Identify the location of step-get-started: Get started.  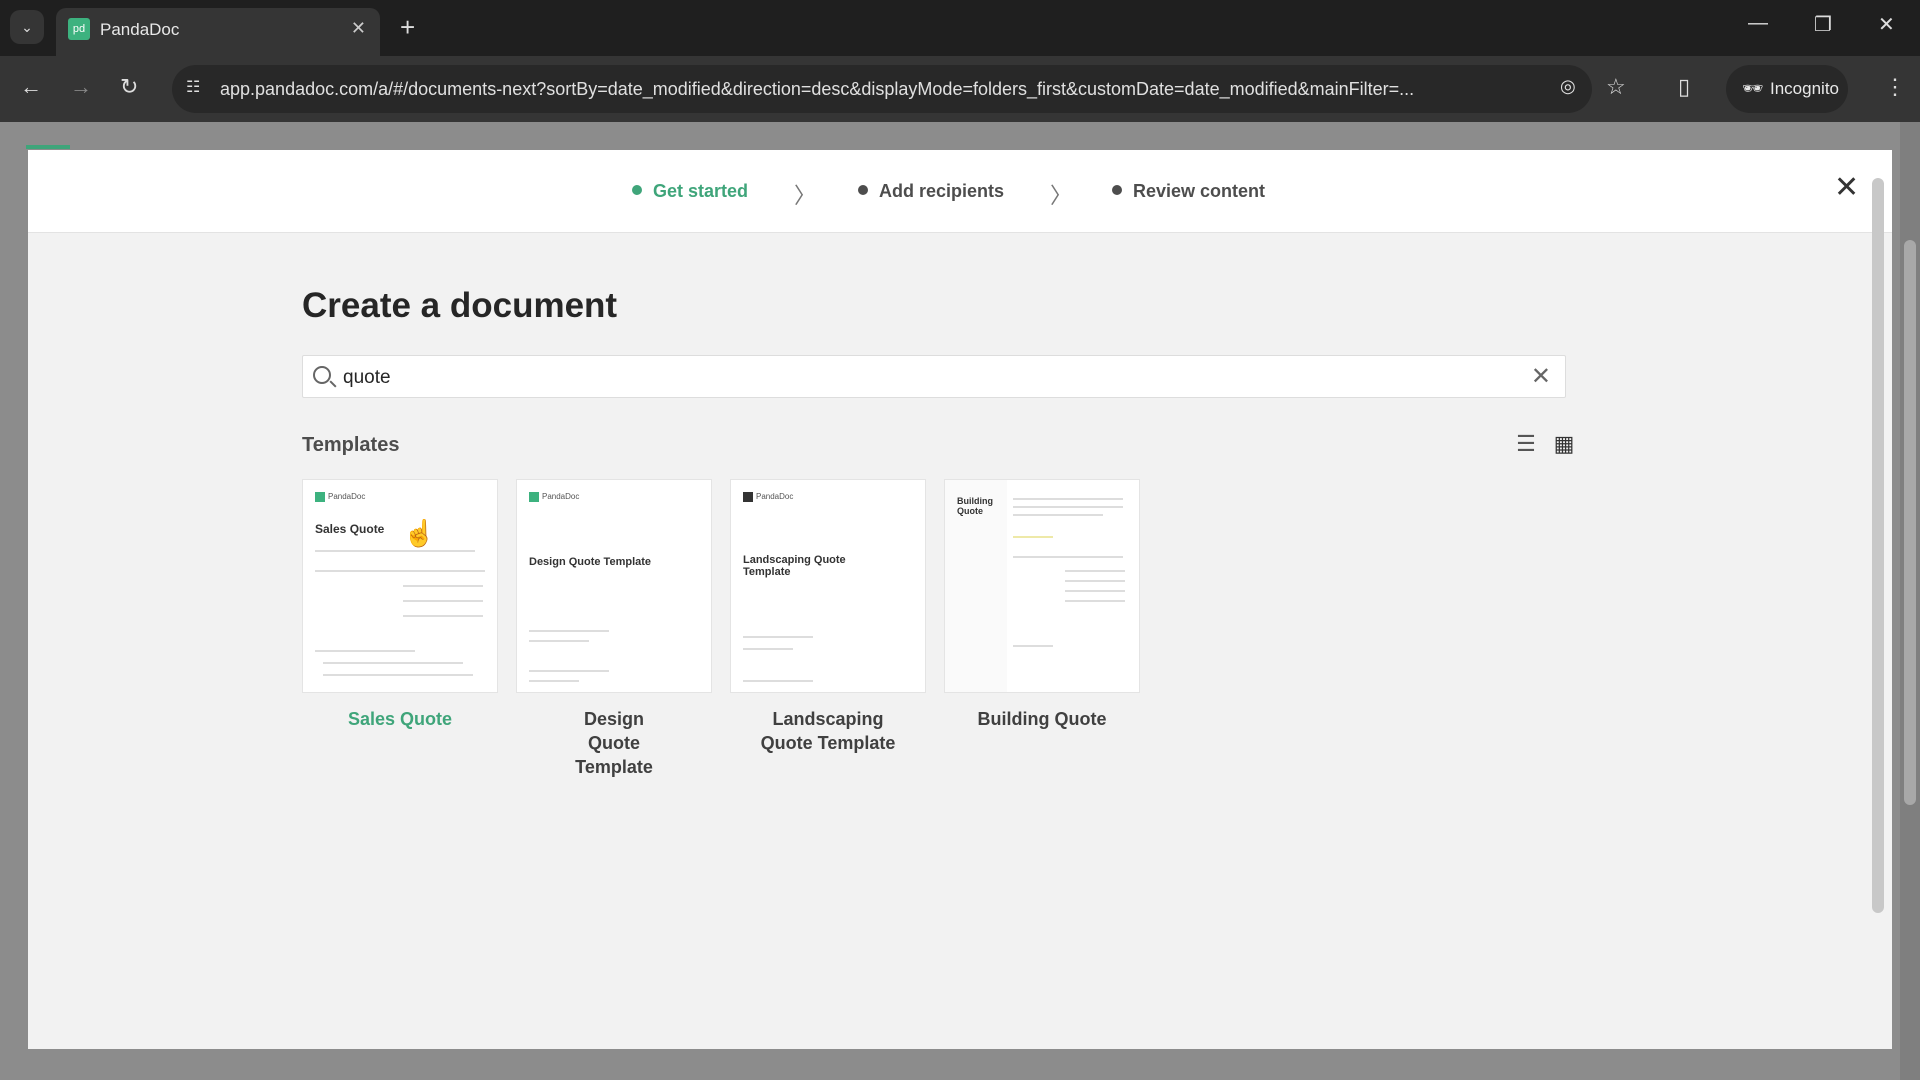
(690, 191).